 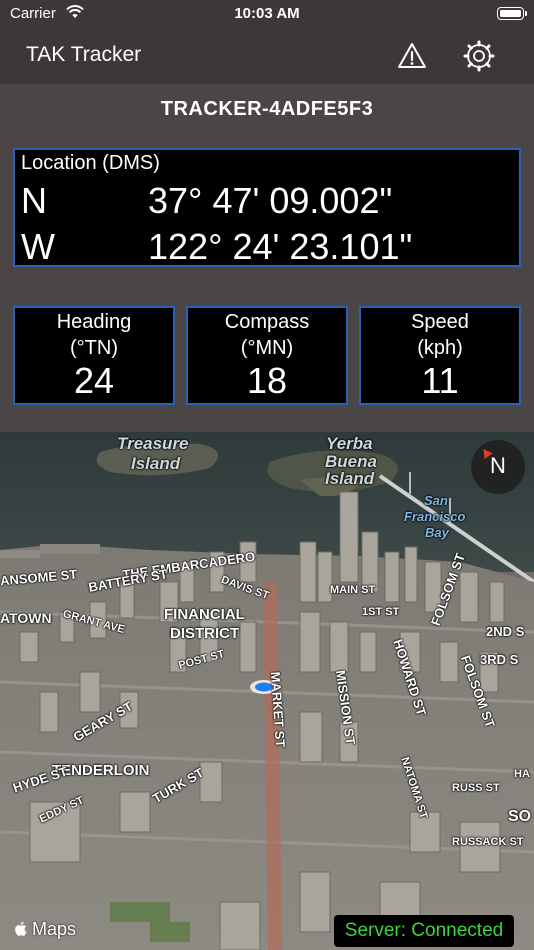 I want to click on server-status: Server: Connected, so click(x=424, y=931).